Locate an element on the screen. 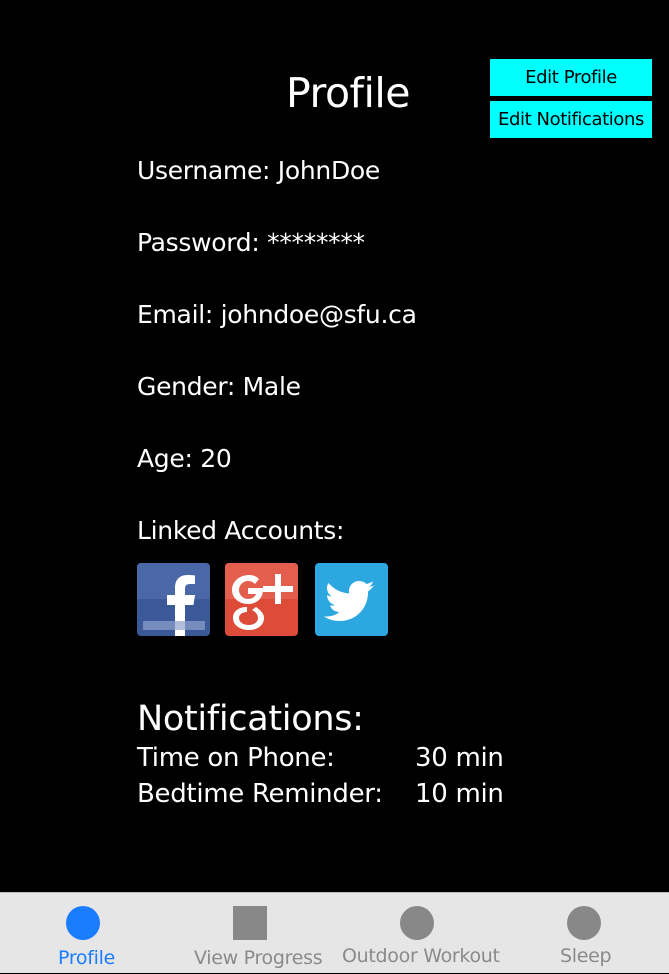  tab-outdoor-workout: Outdoor Workout is located at coordinates (417, 933).